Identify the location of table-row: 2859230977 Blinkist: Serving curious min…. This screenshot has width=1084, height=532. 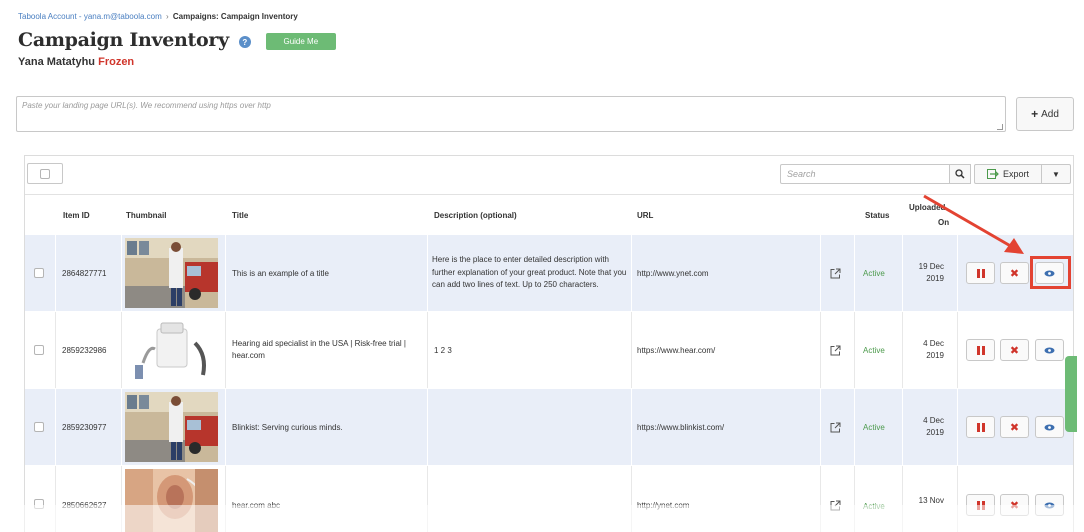
(549, 426).